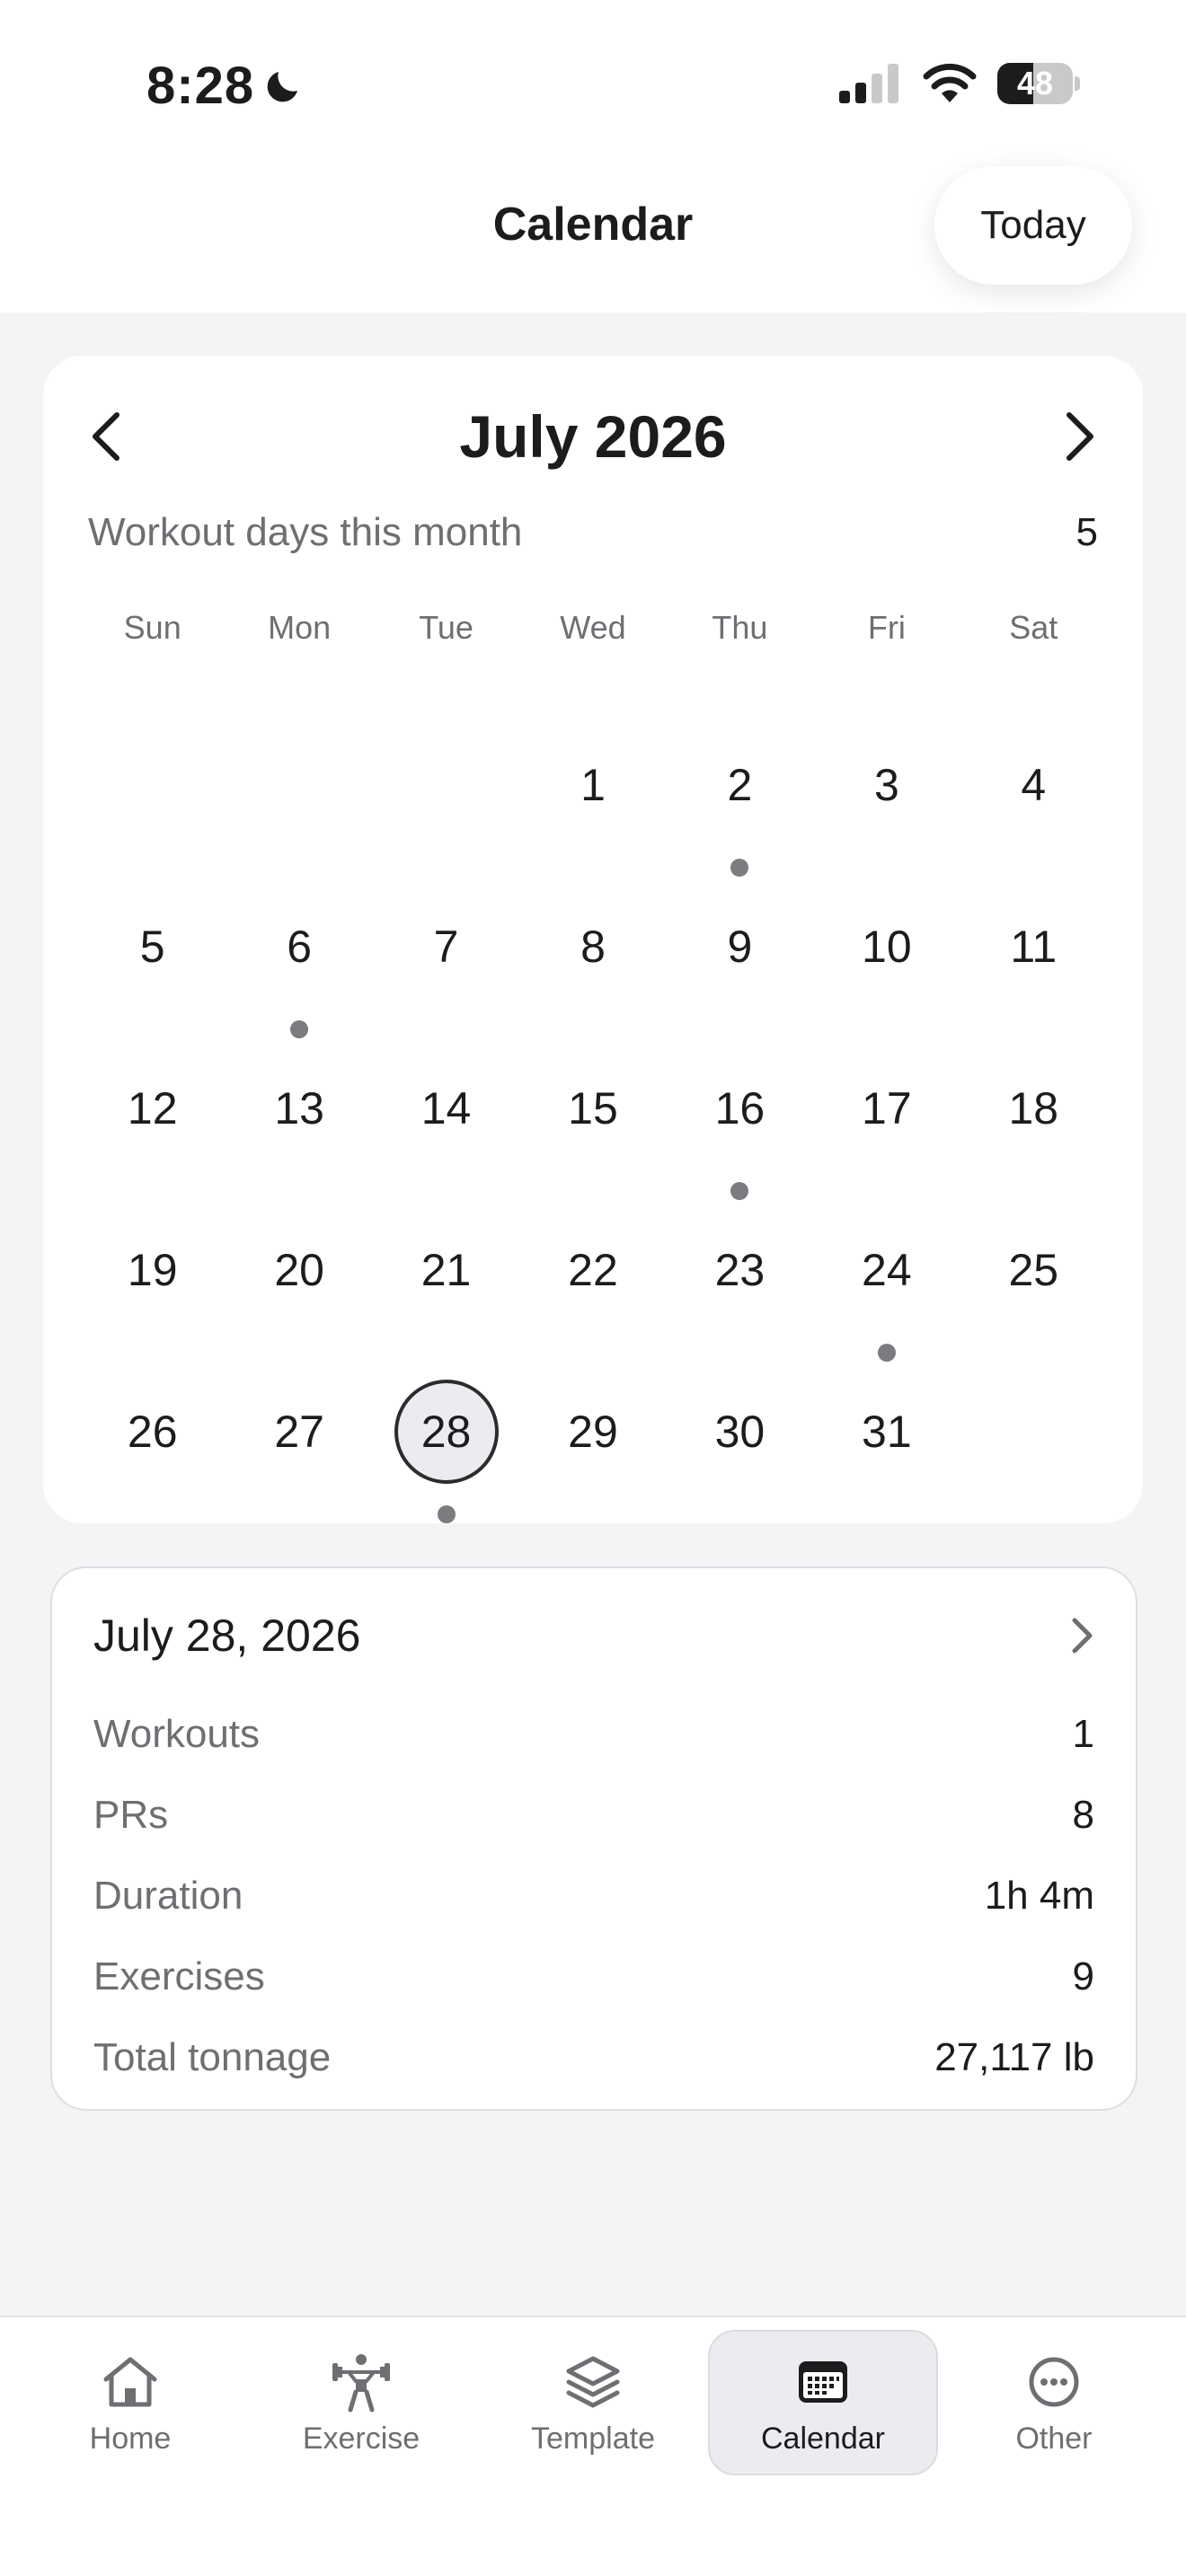 The image size is (1186, 2576). I want to click on day-cell: 13, so click(299, 1101).